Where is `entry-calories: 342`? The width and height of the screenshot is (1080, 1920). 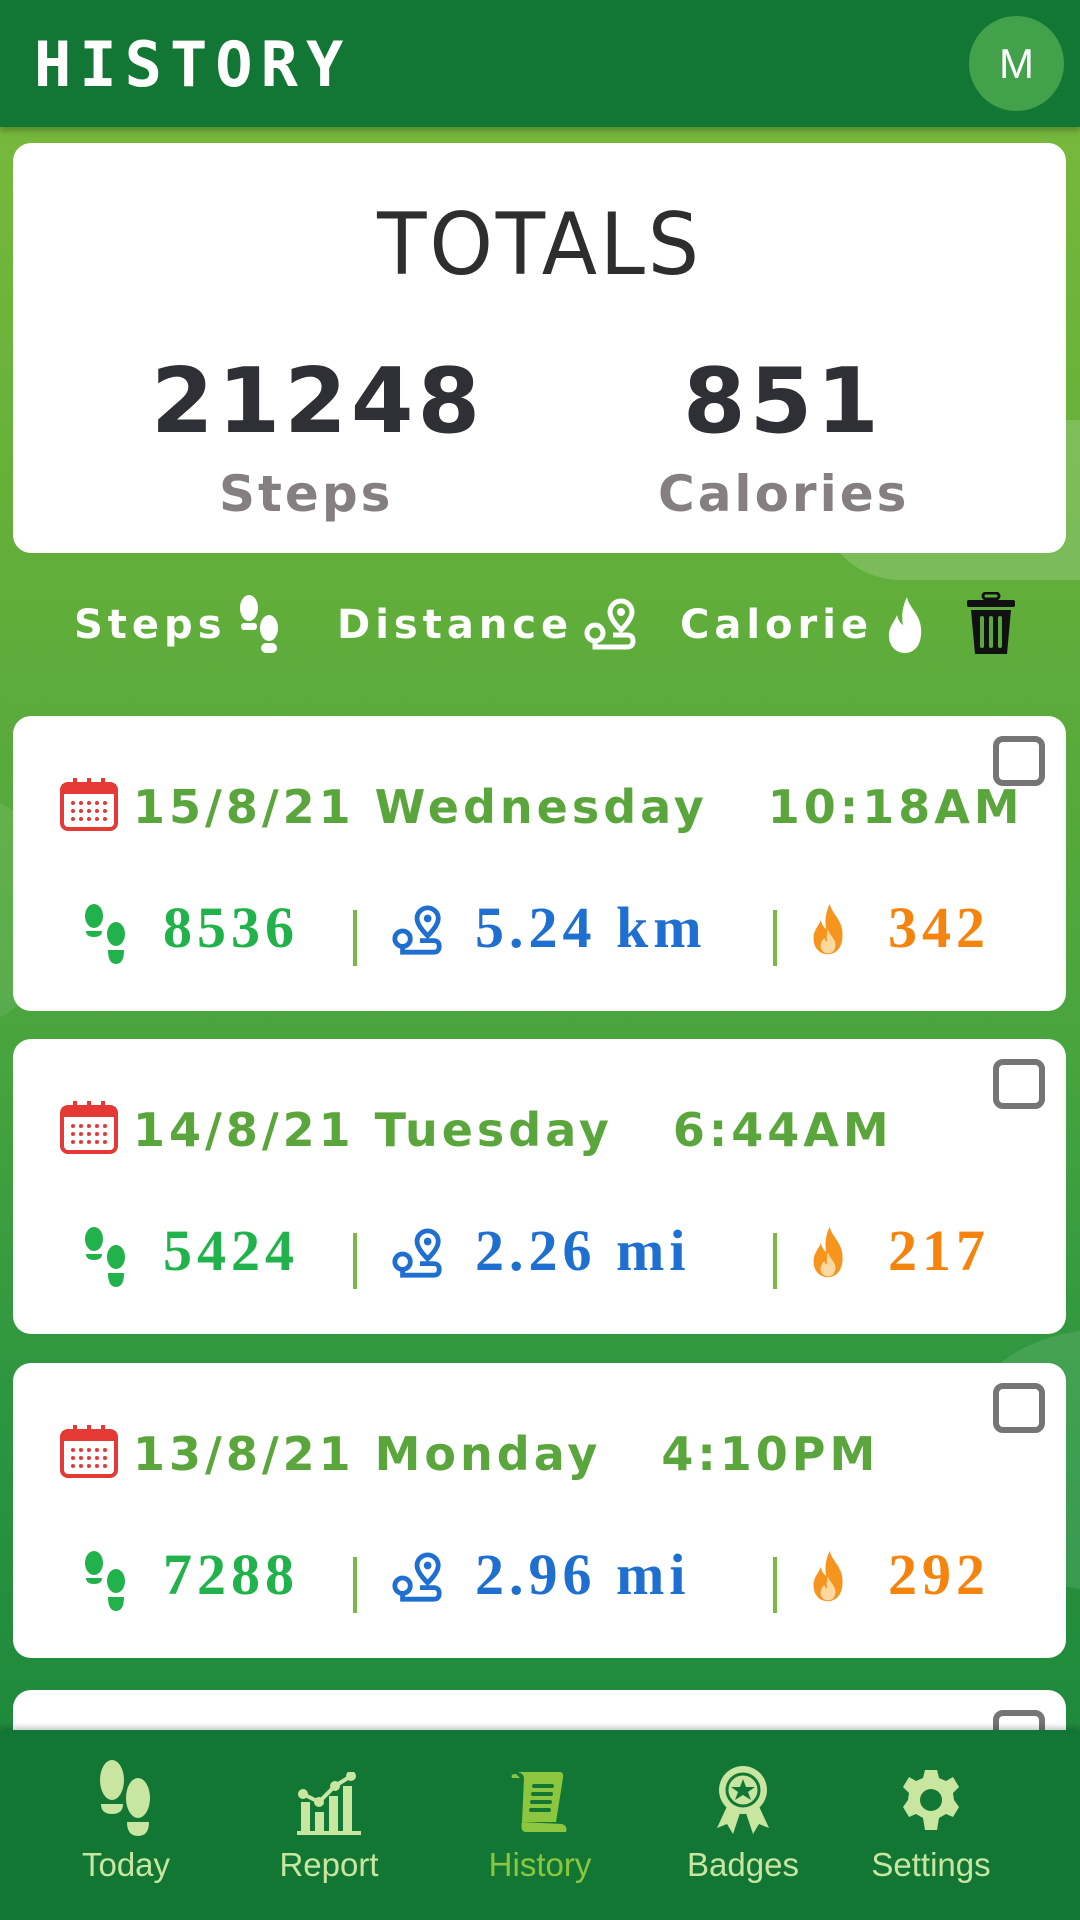 entry-calories: 342 is located at coordinates (939, 927).